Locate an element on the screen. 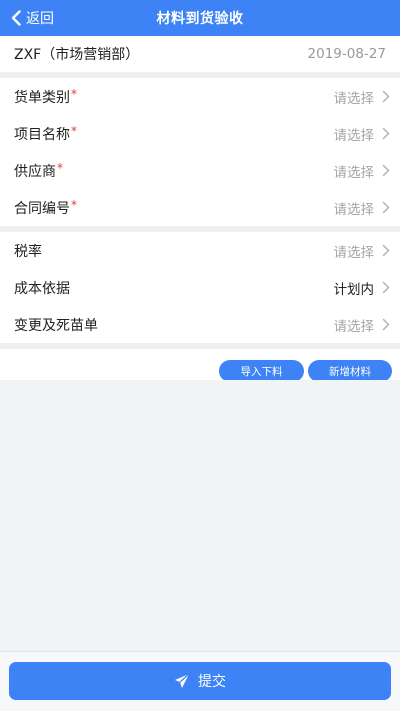 This screenshot has width=400, height=711. field-tax-rate: 税率 请选择 is located at coordinates (200, 250).